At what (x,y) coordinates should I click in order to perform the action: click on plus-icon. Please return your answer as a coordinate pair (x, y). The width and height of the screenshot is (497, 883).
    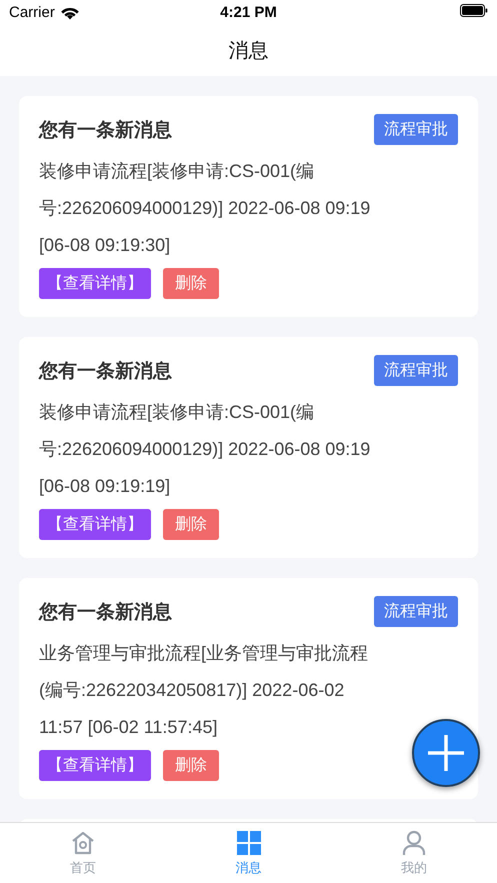
    Looking at the image, I should click on (446, 753).